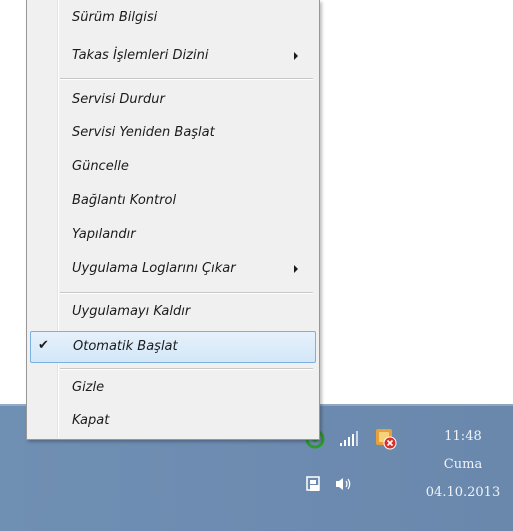 The width and height of the screenshot is (513, 531). I want to click on menu-item-uygulamayi-kaldir: Uygulamayı Kaldır, so click(173, 313).